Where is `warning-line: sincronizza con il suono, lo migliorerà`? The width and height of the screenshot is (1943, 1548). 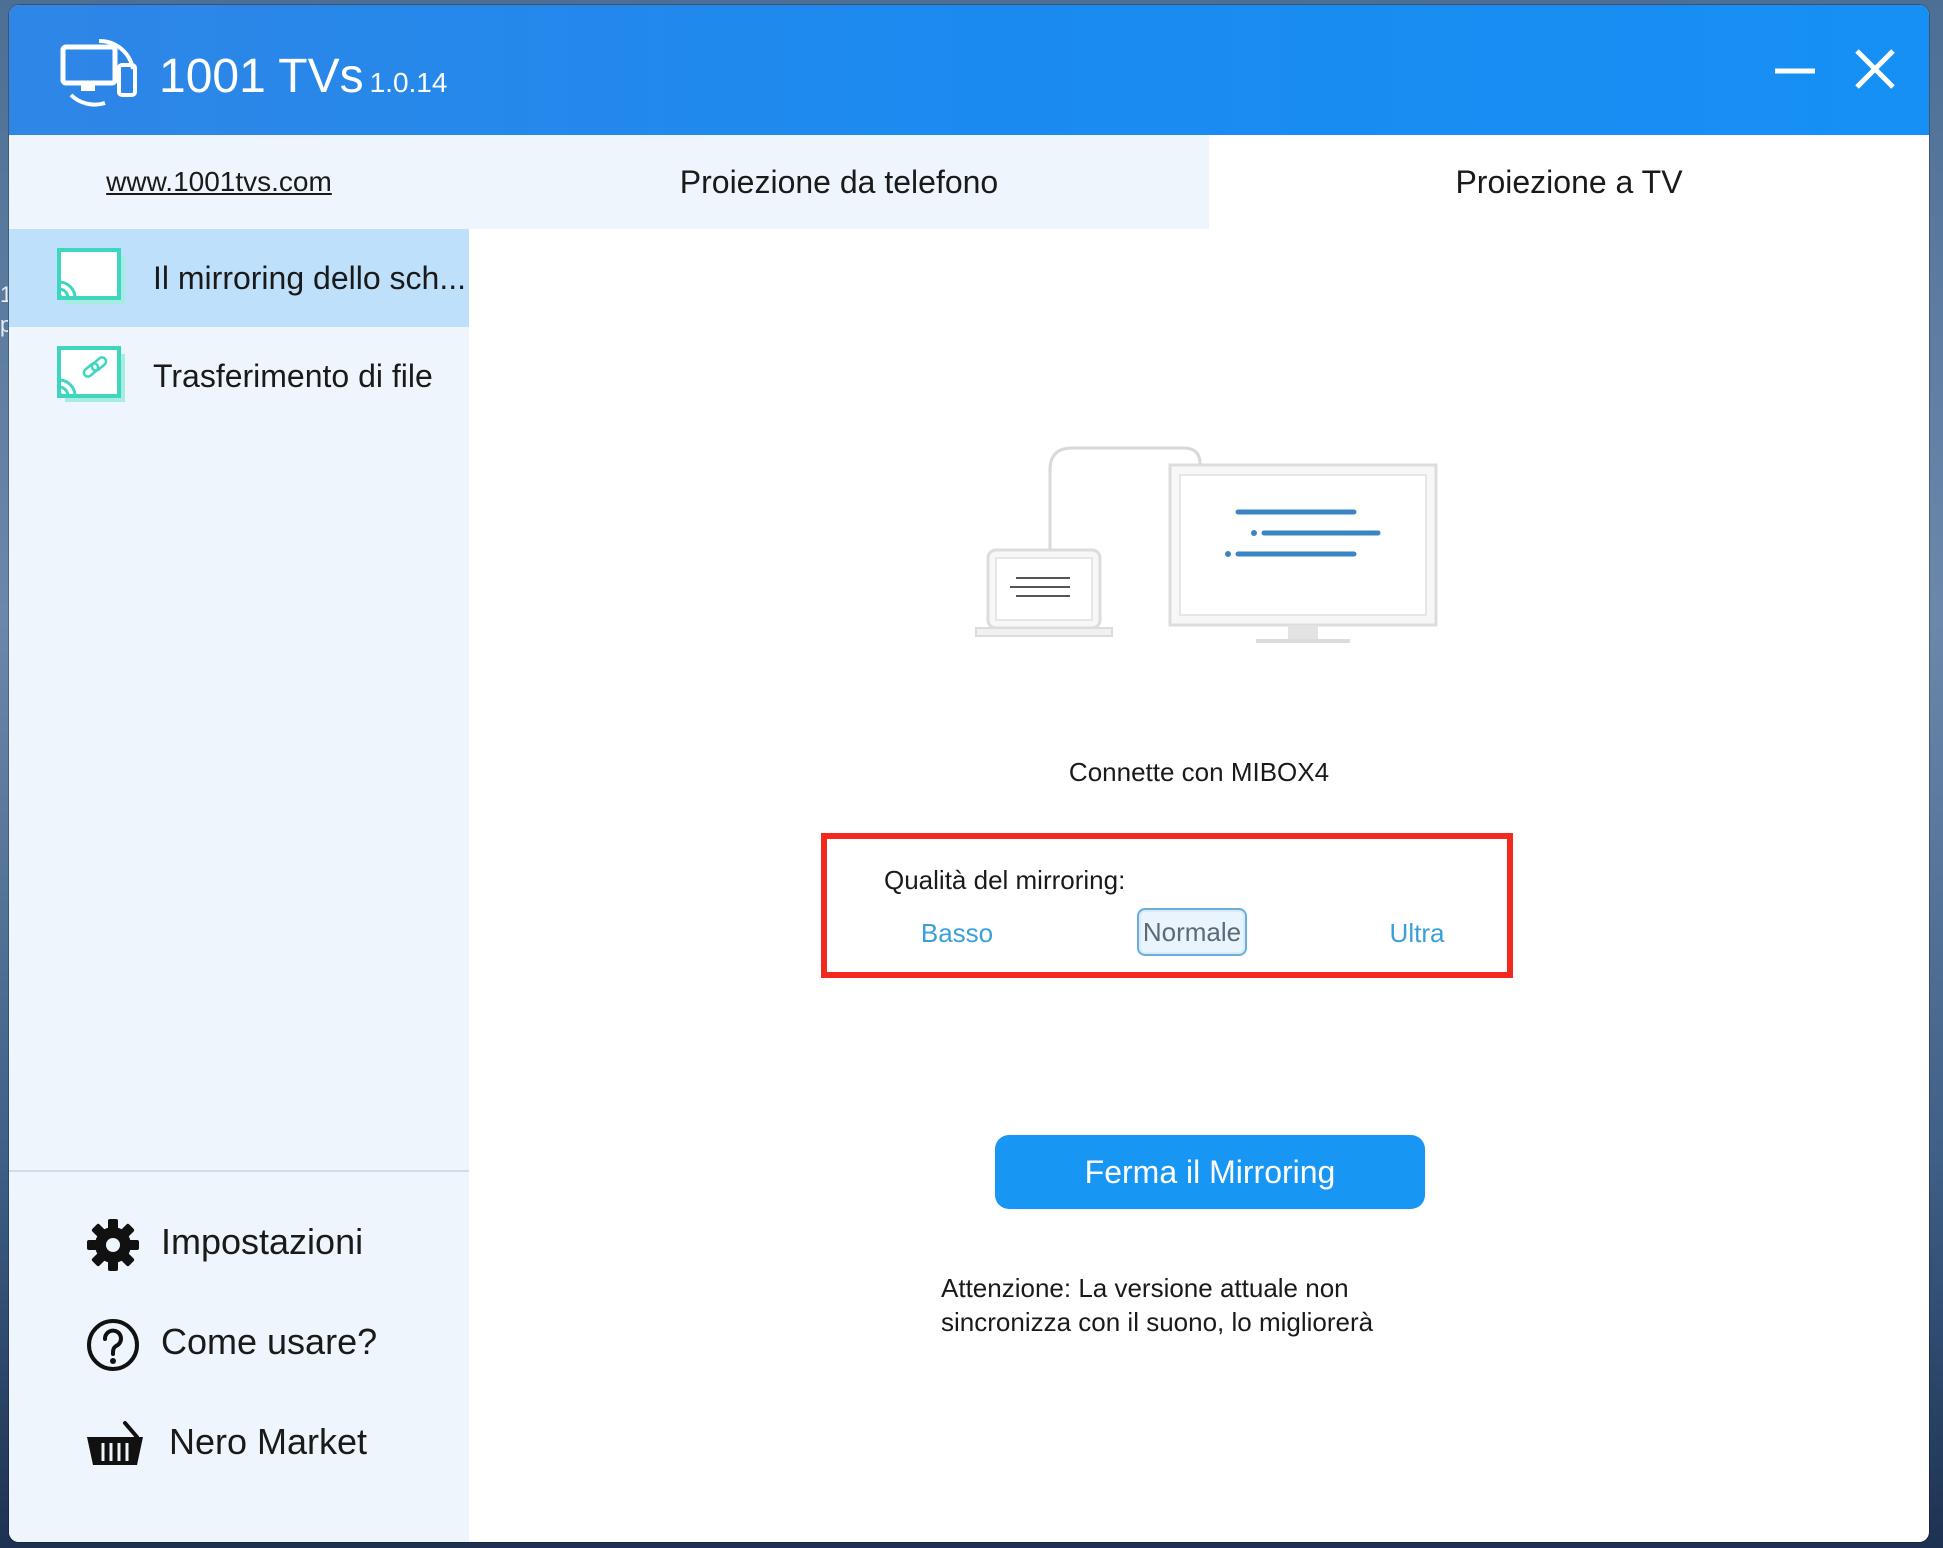 warning-line: sincronizza con il suono, lo migliorerà is located at coordinates (1157, 1322).